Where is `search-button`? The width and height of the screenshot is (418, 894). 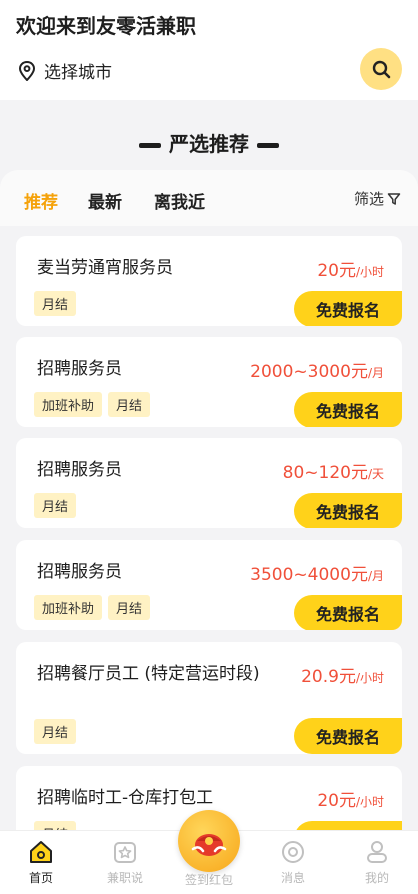 search-button is located at coordinates (381, 69).